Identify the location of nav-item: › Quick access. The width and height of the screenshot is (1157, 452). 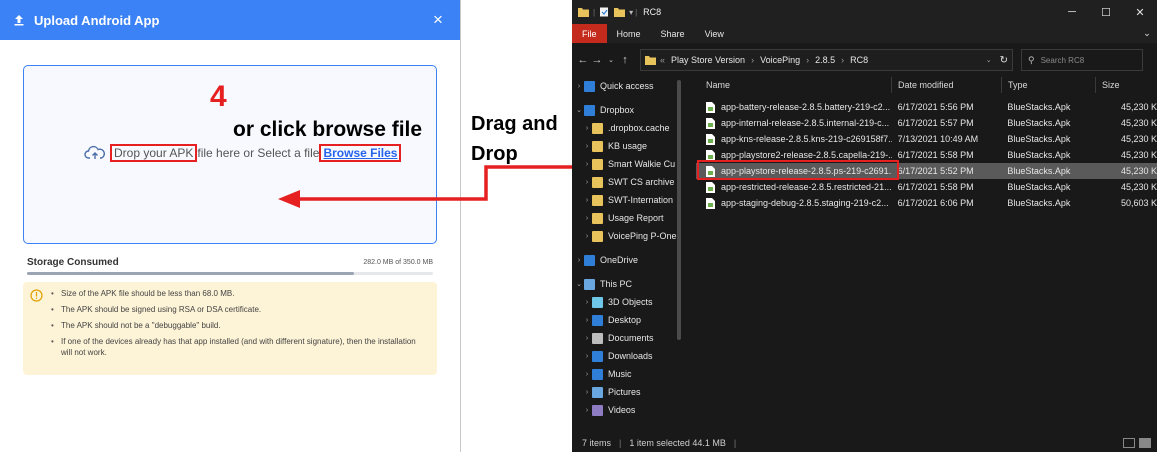
(626, 86).